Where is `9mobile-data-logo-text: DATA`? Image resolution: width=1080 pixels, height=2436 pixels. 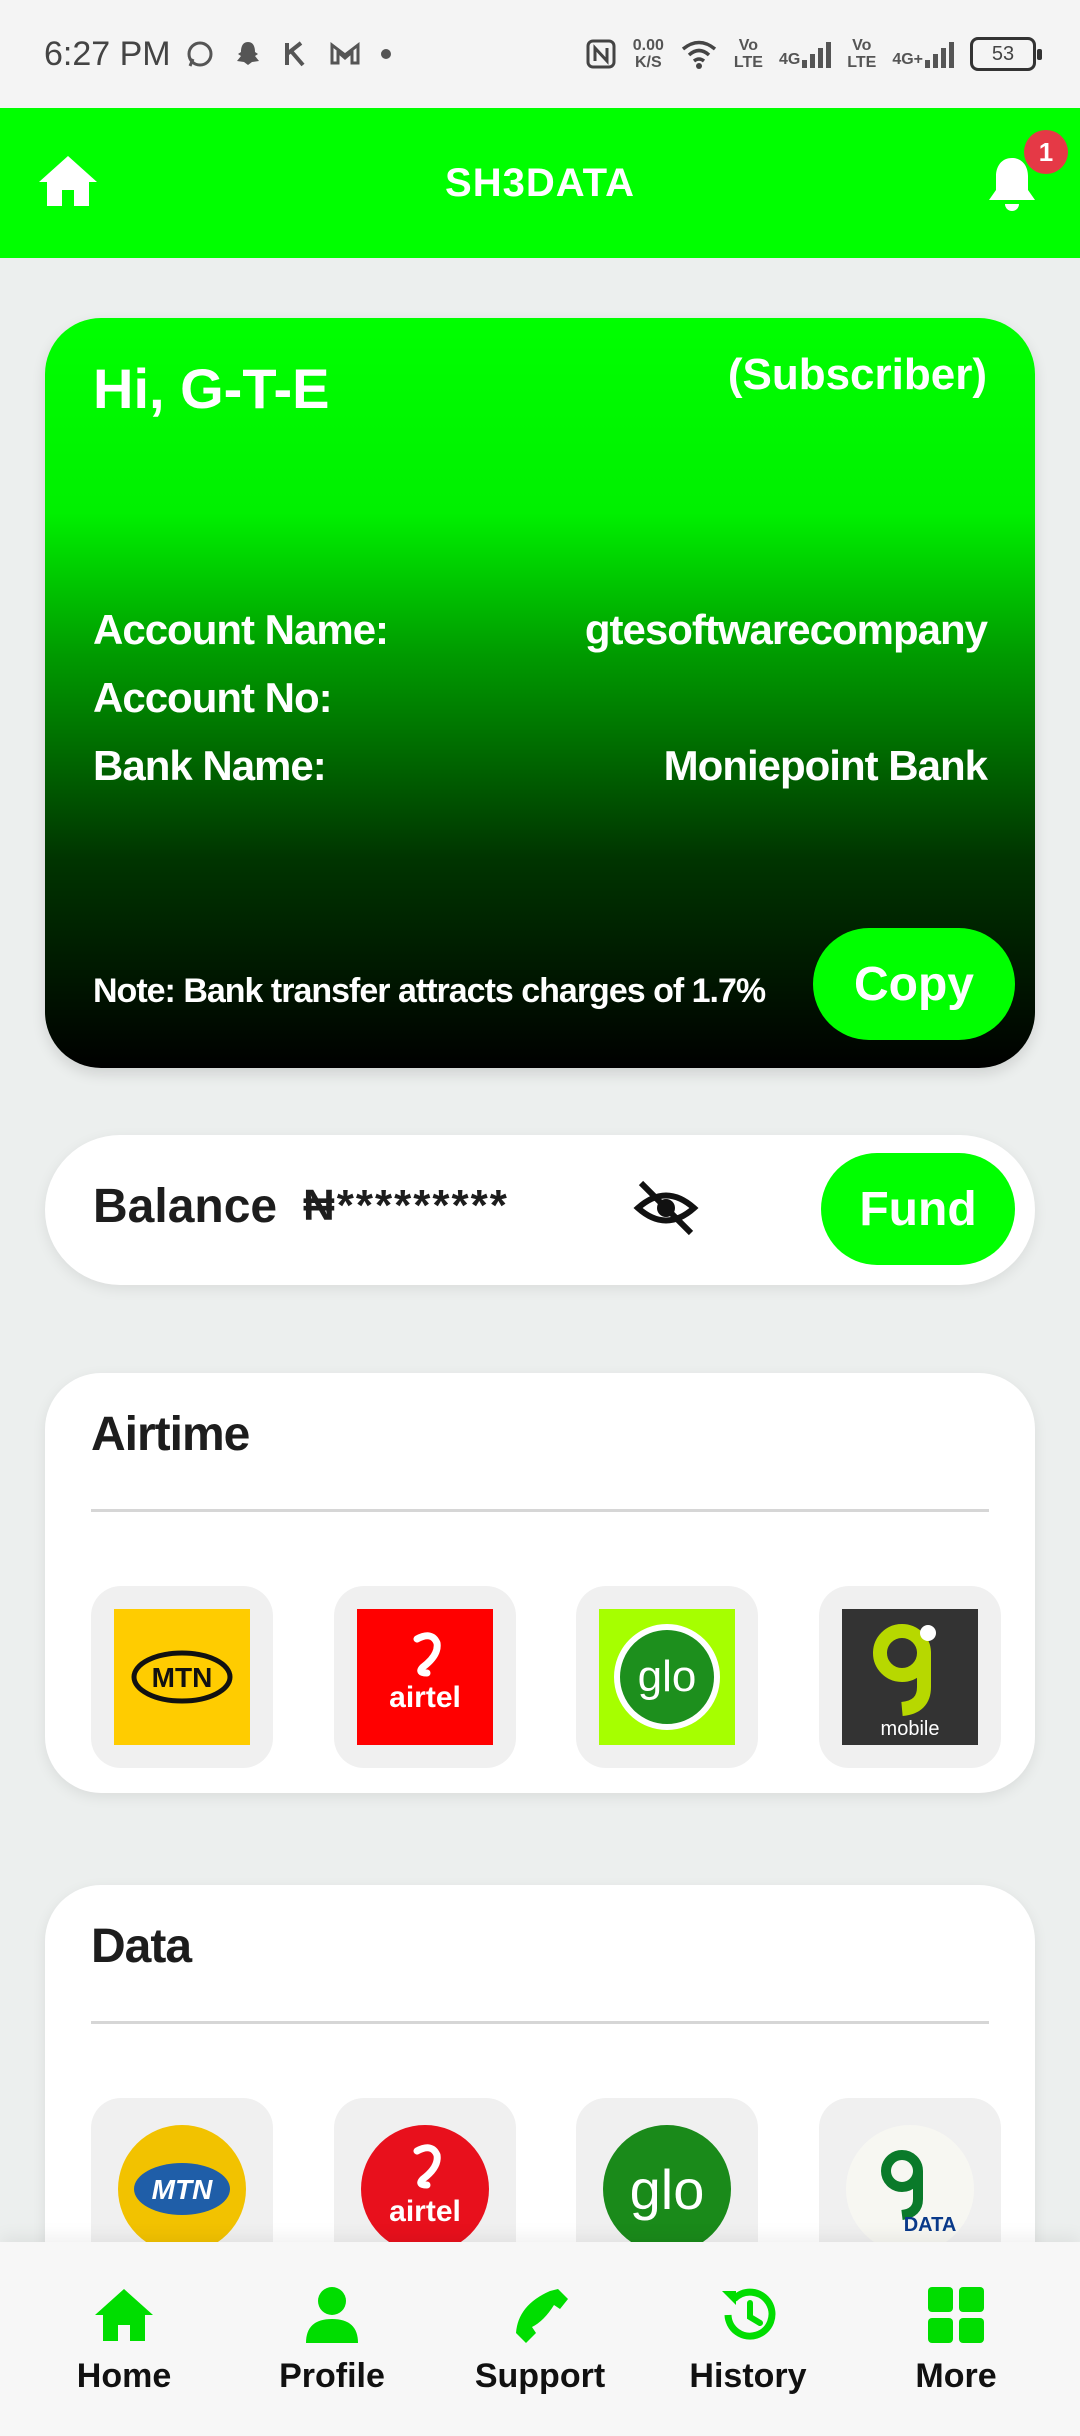 9mobile-data-logo-text: DATA is located at coordinates (930, 2225).